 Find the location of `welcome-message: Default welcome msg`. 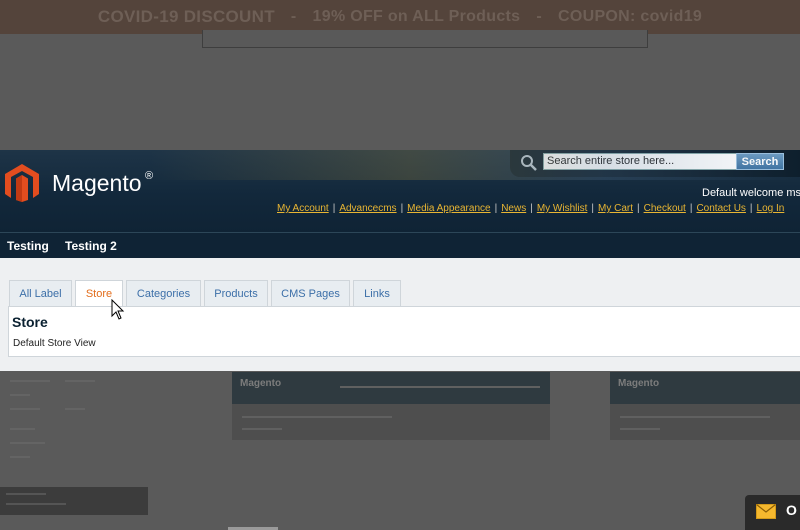

welcome-message: Default welcome msg is located at coordinates (751, 193).